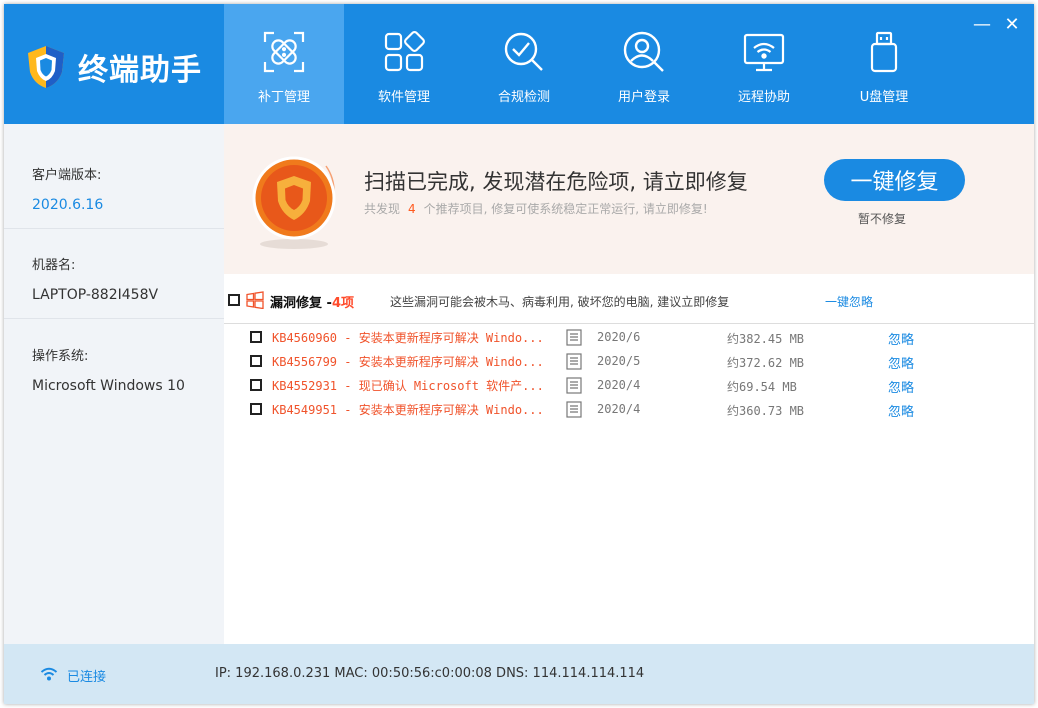 This screenshot has height=708, width=1038. I want to click on os-block: 操作系统: Microsoft Windows 10, so click(114, 371).